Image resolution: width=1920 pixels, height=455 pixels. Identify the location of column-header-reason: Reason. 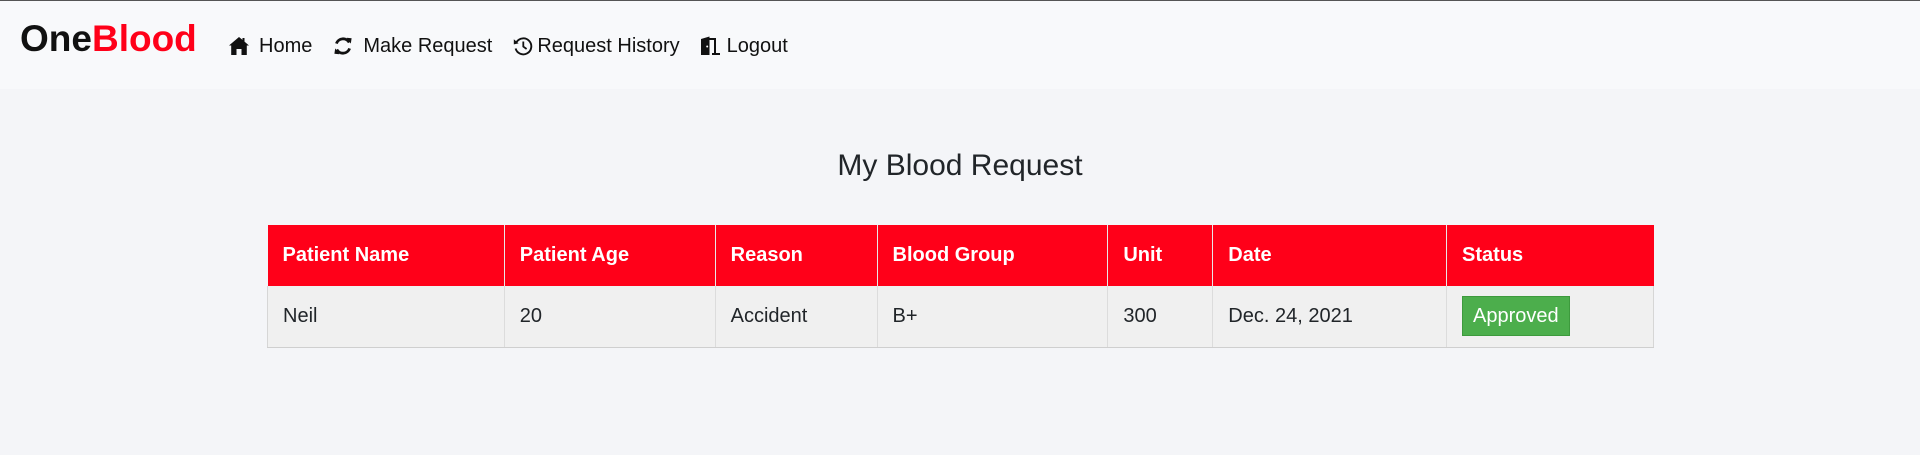
(796, 255).